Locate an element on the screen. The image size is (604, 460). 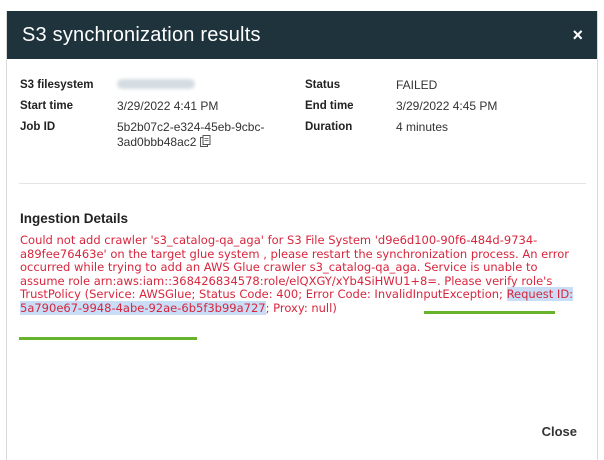
error-text-tail: ; Proxy: null) is located at coordinates (301, 307).